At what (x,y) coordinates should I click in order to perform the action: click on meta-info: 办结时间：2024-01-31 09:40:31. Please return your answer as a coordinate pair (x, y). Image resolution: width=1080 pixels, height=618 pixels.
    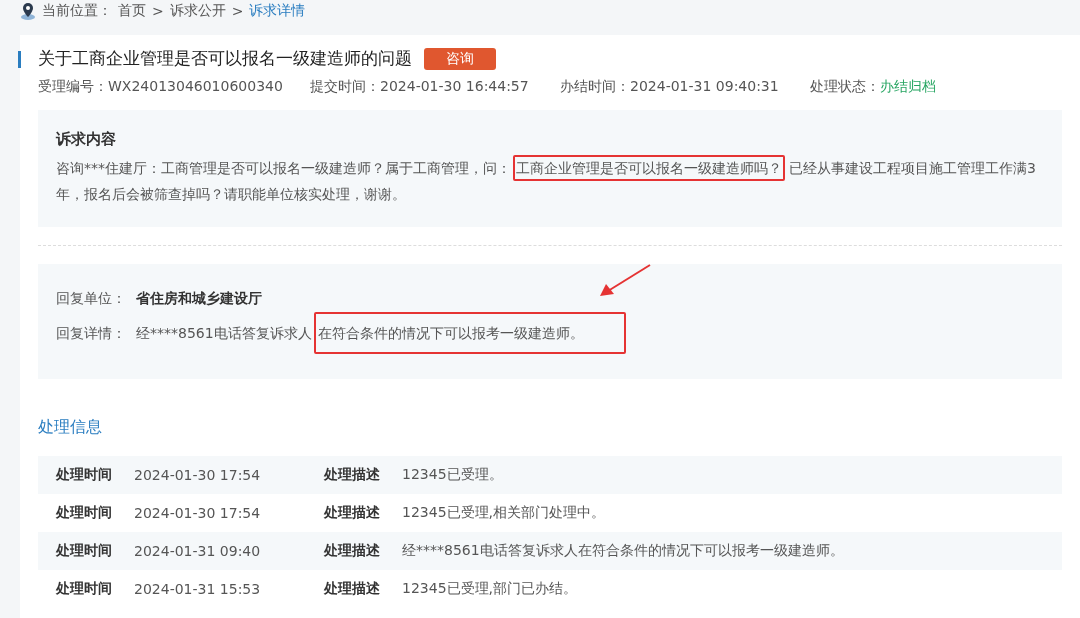
    Looking at the image, I should click on (670, 87).